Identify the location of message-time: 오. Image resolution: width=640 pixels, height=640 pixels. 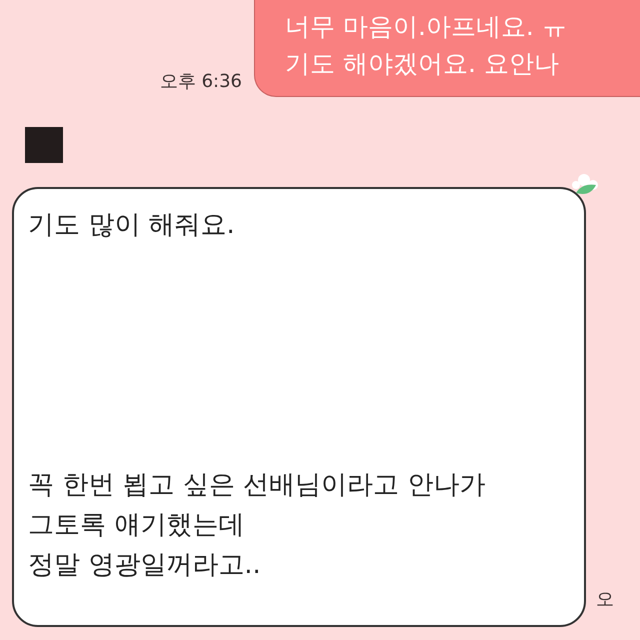
(605, 599).